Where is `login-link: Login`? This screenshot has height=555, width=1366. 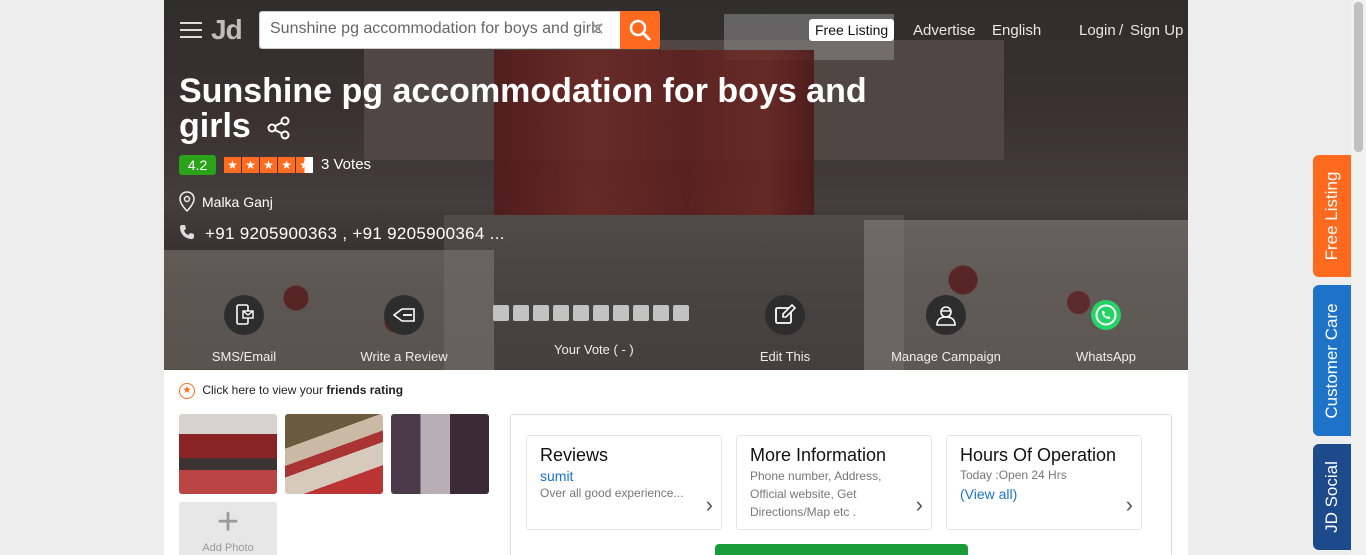 login-link: Login is located at coordinates (1097, 30).